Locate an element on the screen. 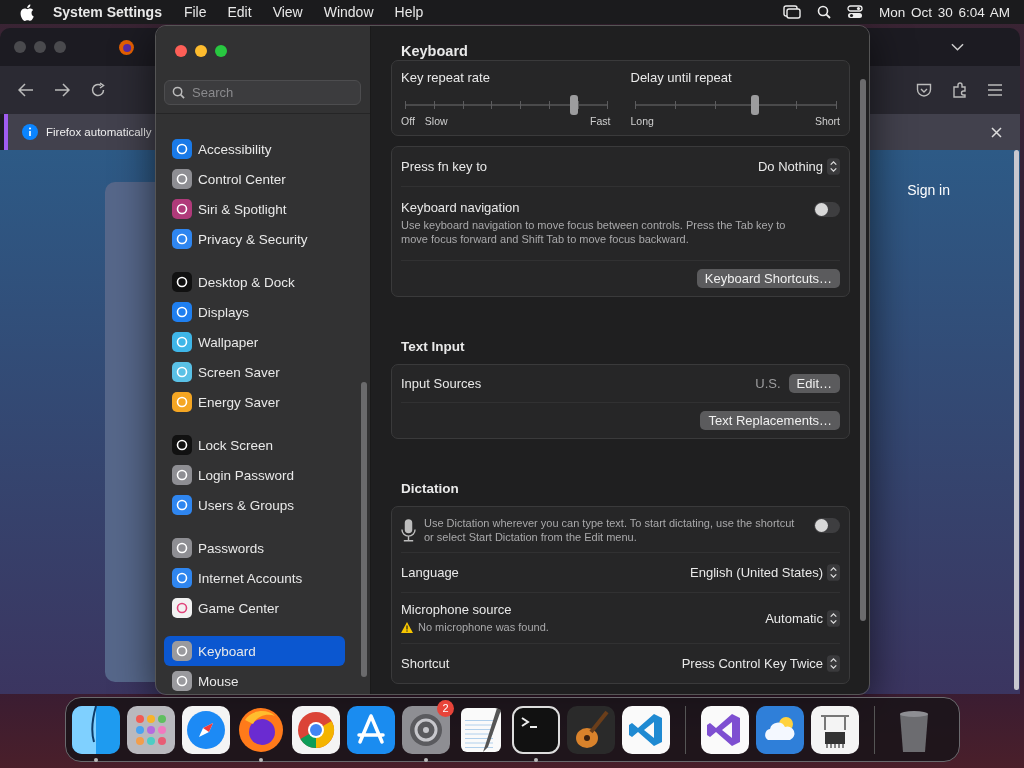  notification-text: Firefox automatically is located at coordinates (99, 132).